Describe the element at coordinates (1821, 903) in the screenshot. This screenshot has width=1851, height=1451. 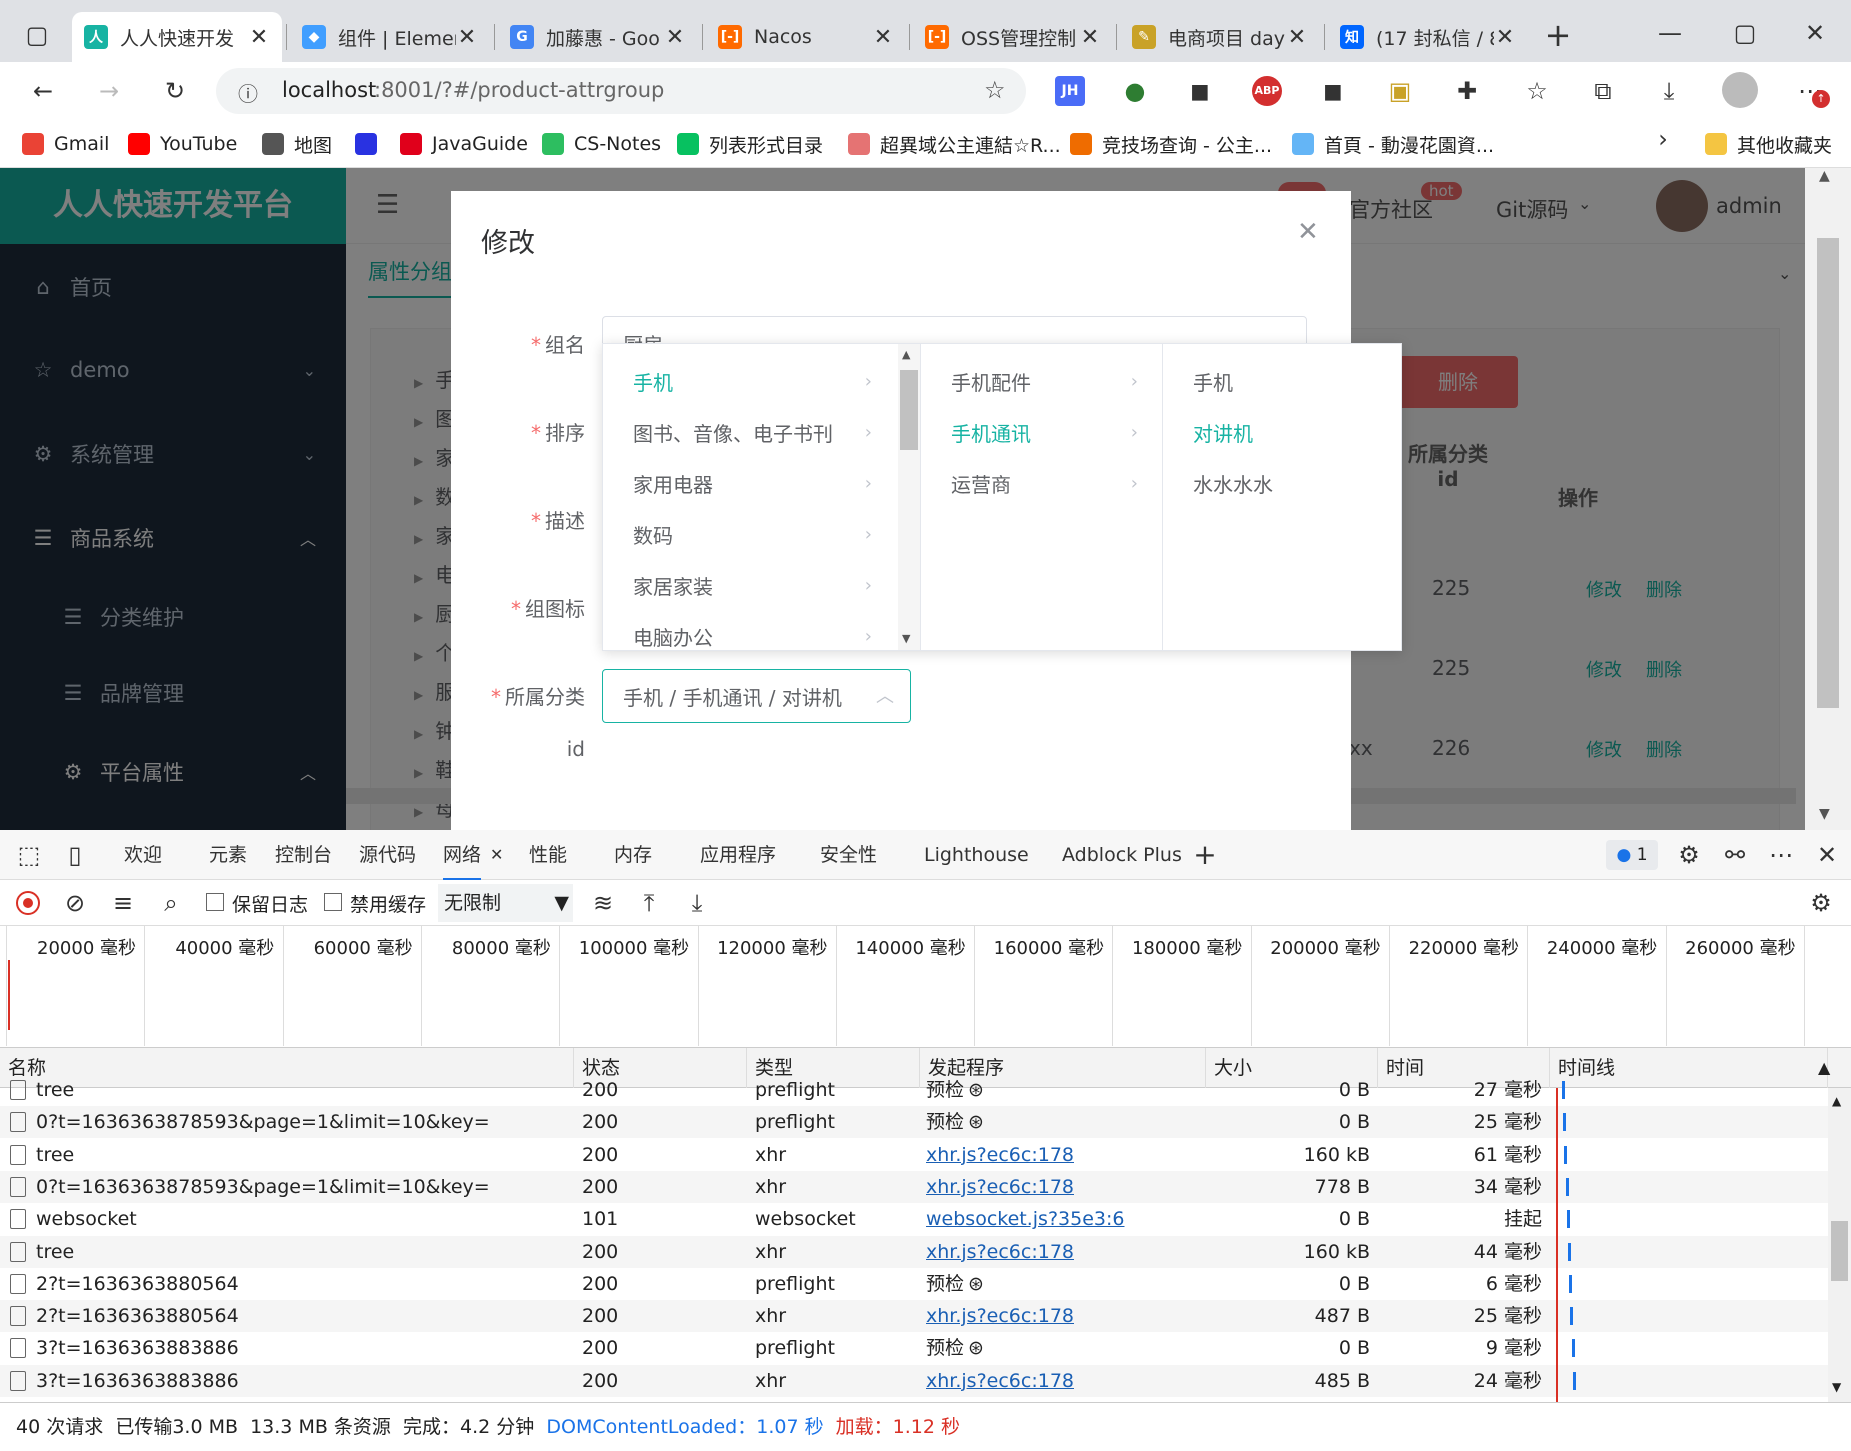
I see `network-settings-icon: ⚙` at that location.